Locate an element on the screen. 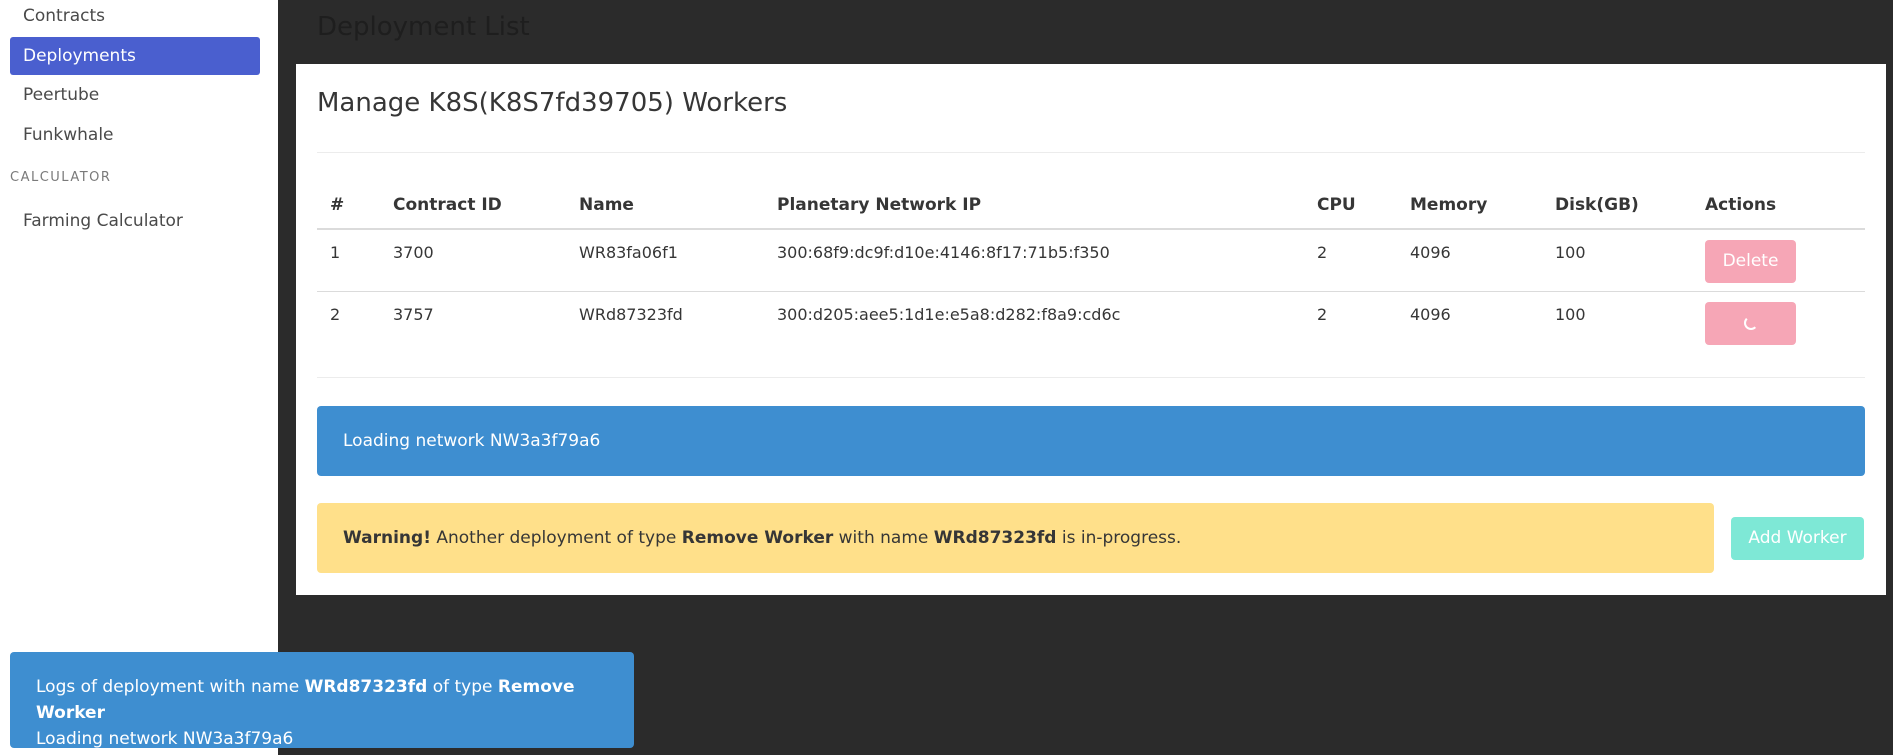 Image resolution: width=1893 pixels, height=755 pixels. info-notification: Loading network NW3a3f79a6 is located at coordinates (1091, 441).